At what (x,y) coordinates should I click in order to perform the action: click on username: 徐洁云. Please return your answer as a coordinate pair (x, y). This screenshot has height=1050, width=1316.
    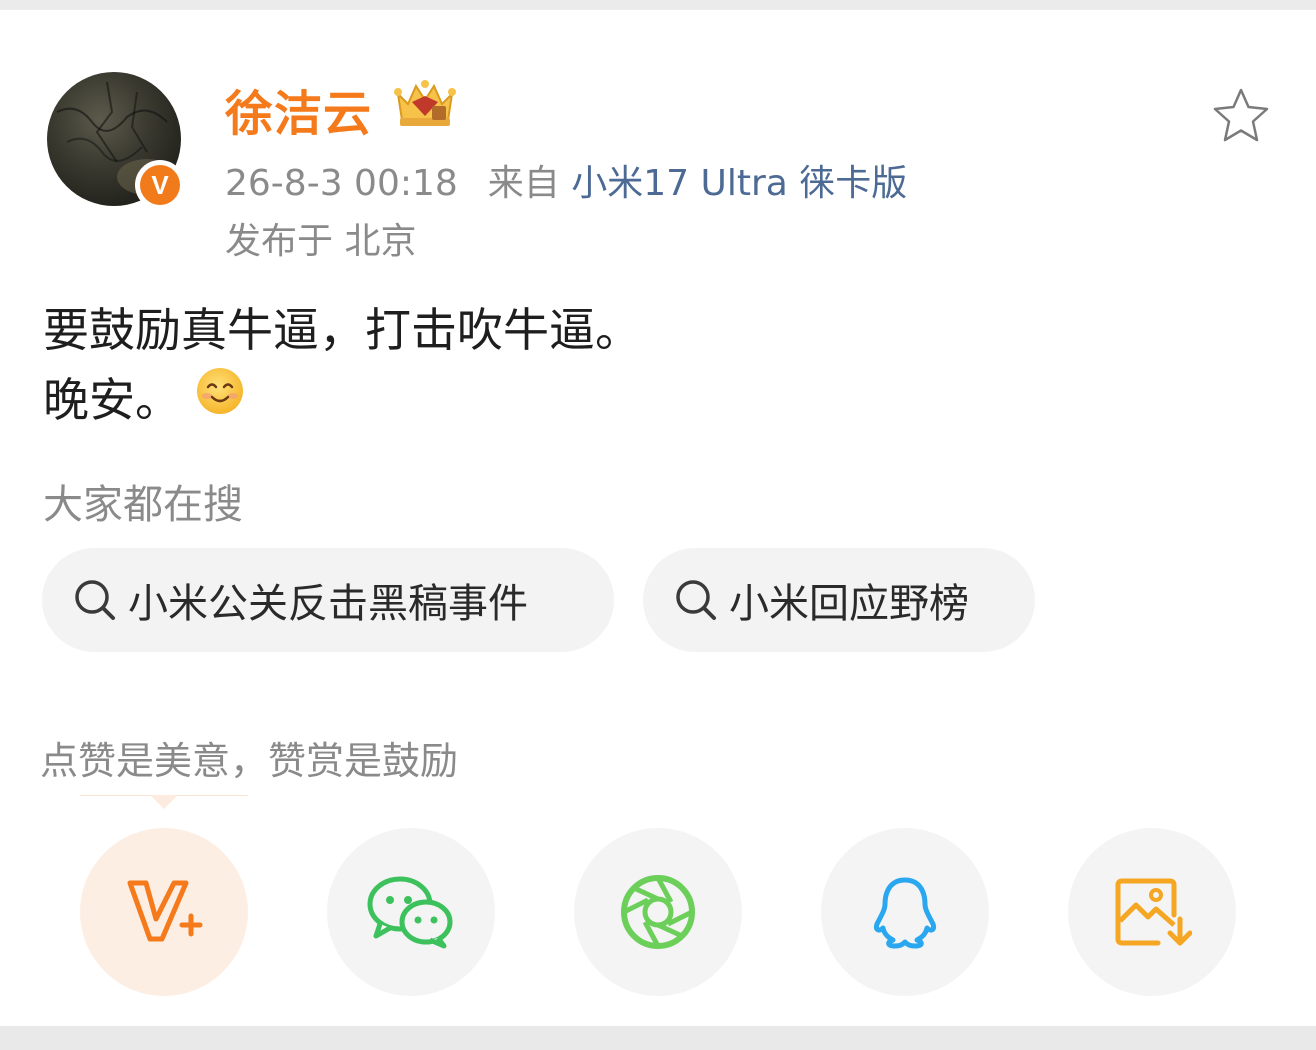
    Looking at the image, I should click on (298, 109).